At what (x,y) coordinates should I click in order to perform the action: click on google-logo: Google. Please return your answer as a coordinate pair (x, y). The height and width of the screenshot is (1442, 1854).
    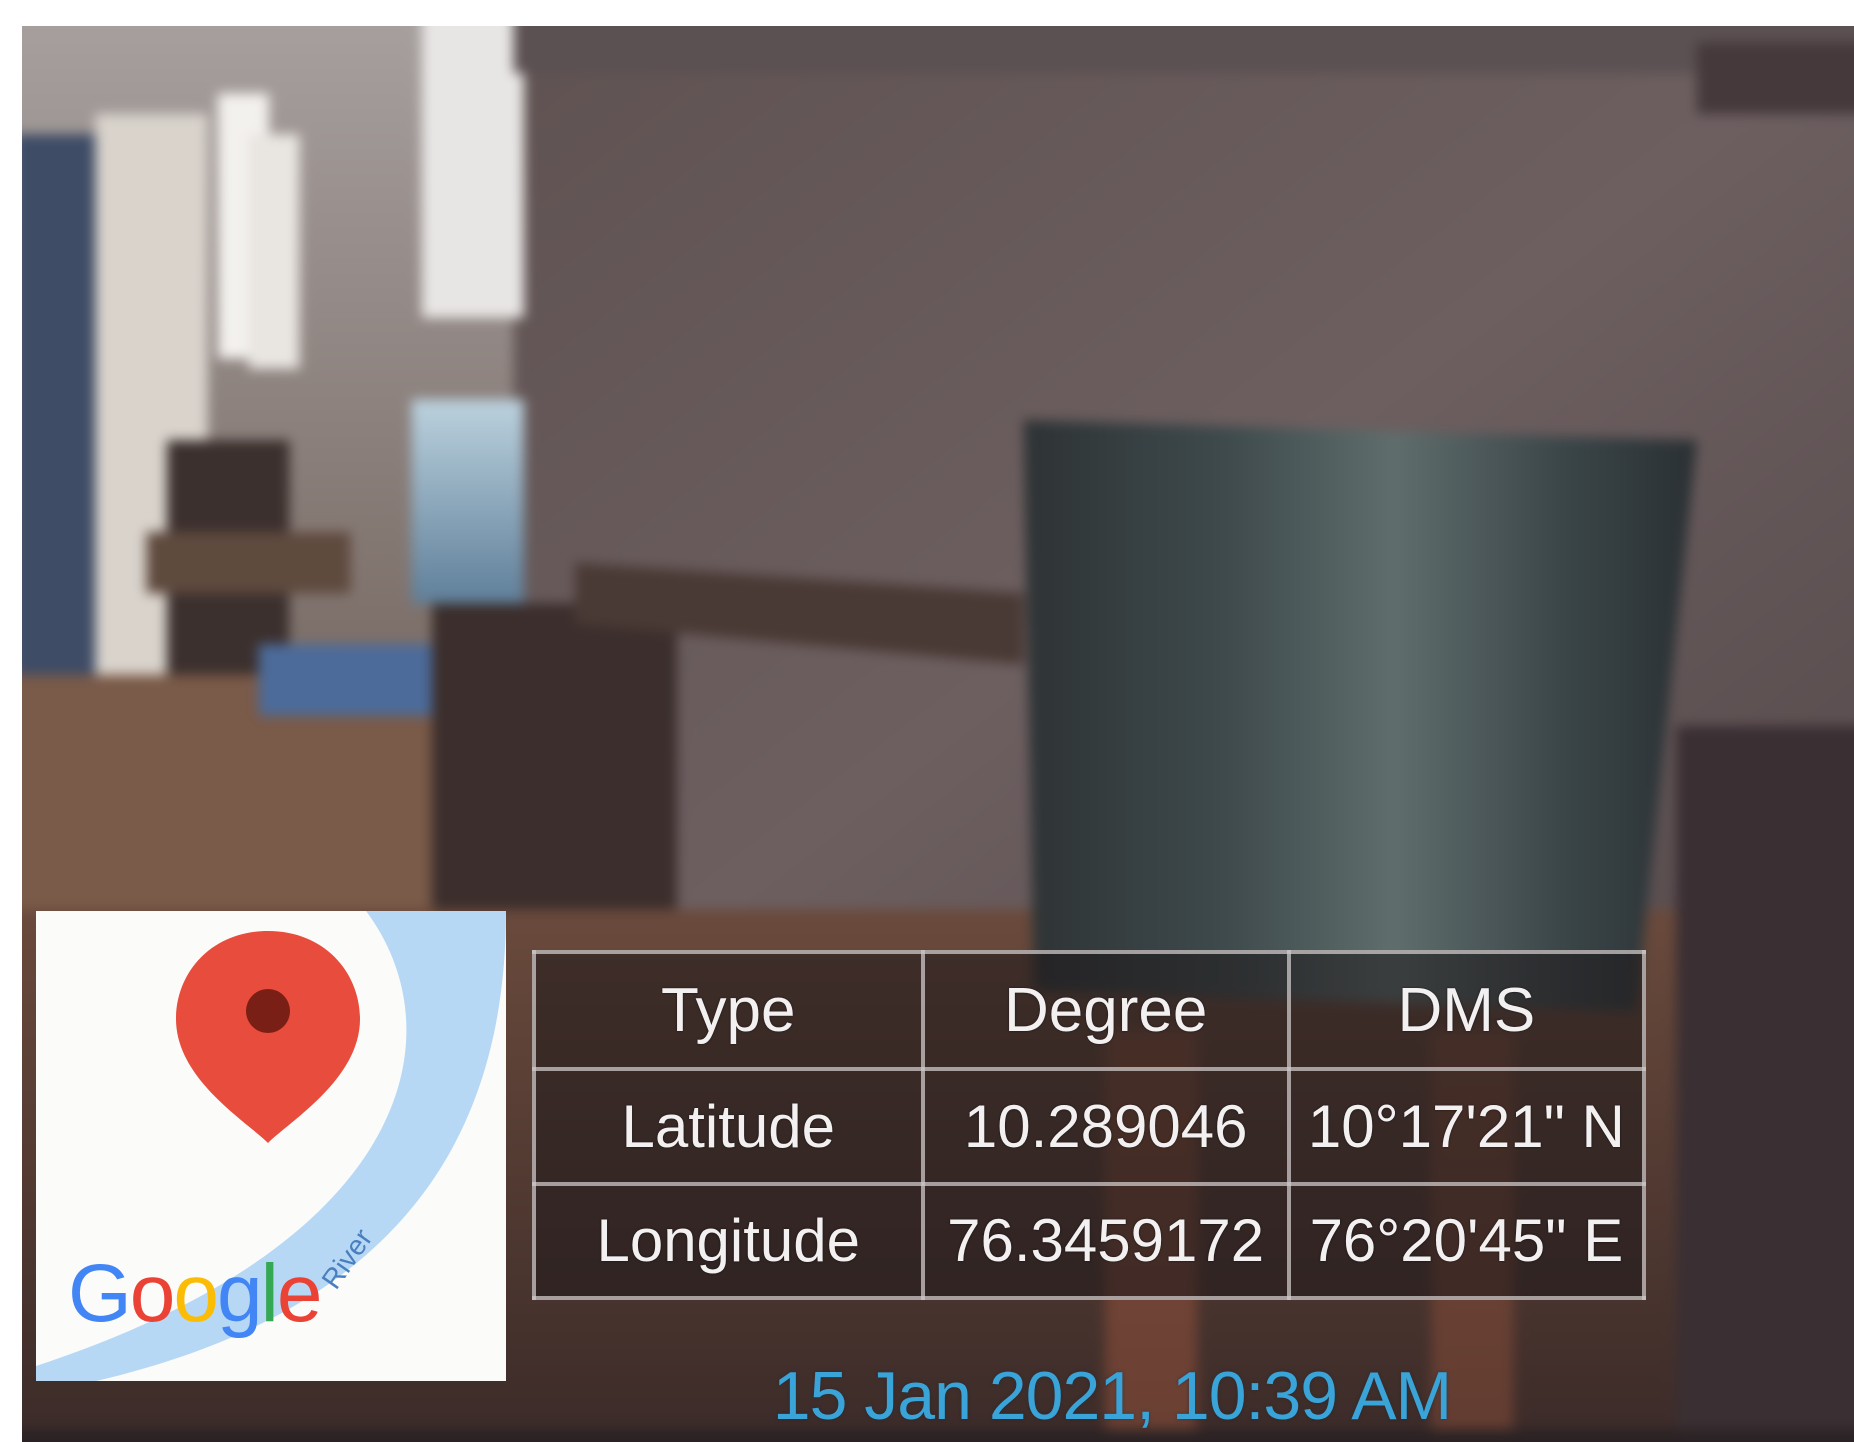
    Looking at the image, I should click on (195, 1293).